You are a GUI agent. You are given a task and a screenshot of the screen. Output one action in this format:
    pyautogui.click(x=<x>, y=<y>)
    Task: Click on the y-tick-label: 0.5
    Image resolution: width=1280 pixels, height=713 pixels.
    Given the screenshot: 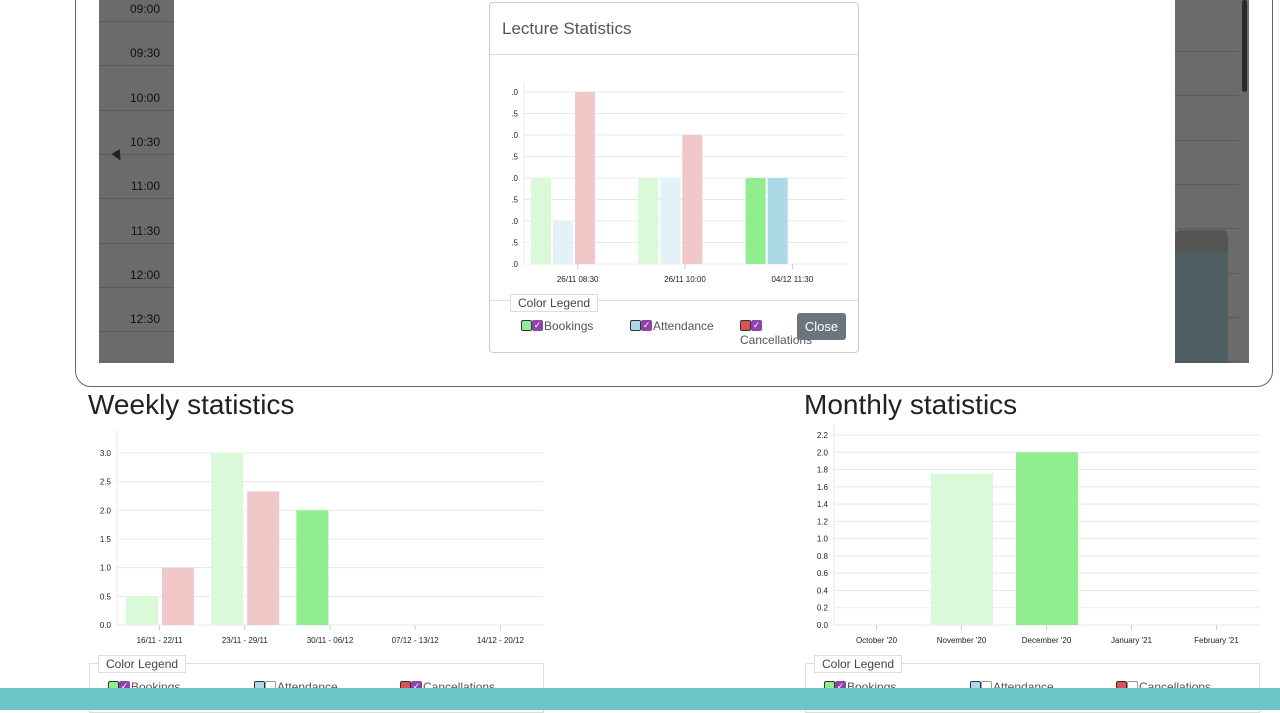 What is the action you would take?
    pyautogui.click(x=106, y=596)
    